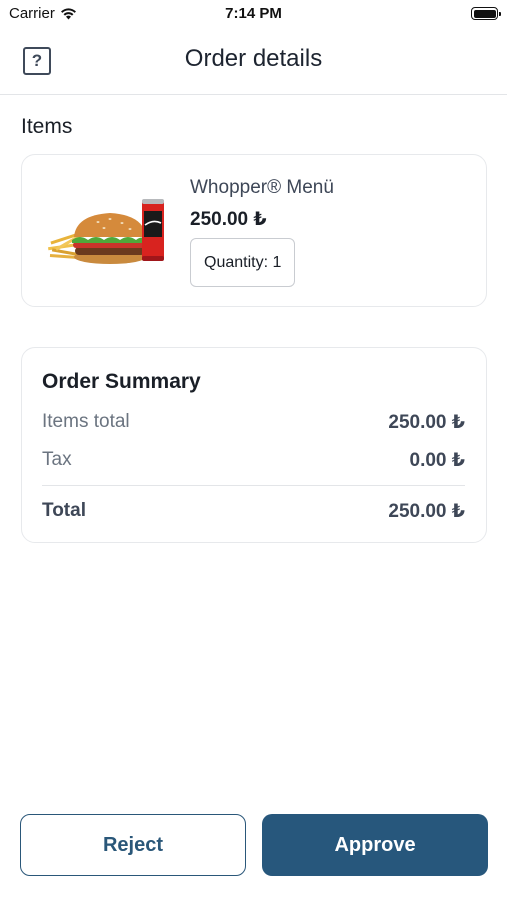 This screenshot has height=900, width=507. What do you see at coordinates (375, 845) in the screenshot?
I see `approve-button: Approve` at bounding box center [375, 845].